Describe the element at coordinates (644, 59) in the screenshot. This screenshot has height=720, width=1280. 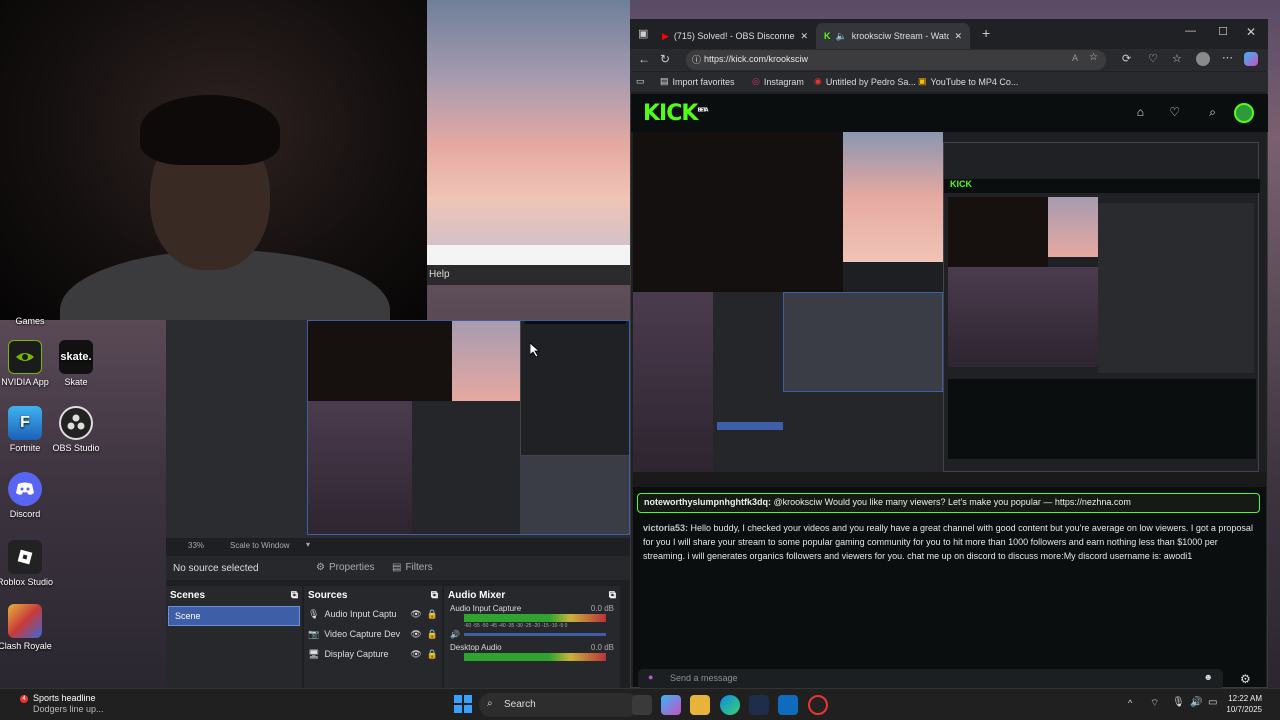
I see `back-icon: ←` at that location.